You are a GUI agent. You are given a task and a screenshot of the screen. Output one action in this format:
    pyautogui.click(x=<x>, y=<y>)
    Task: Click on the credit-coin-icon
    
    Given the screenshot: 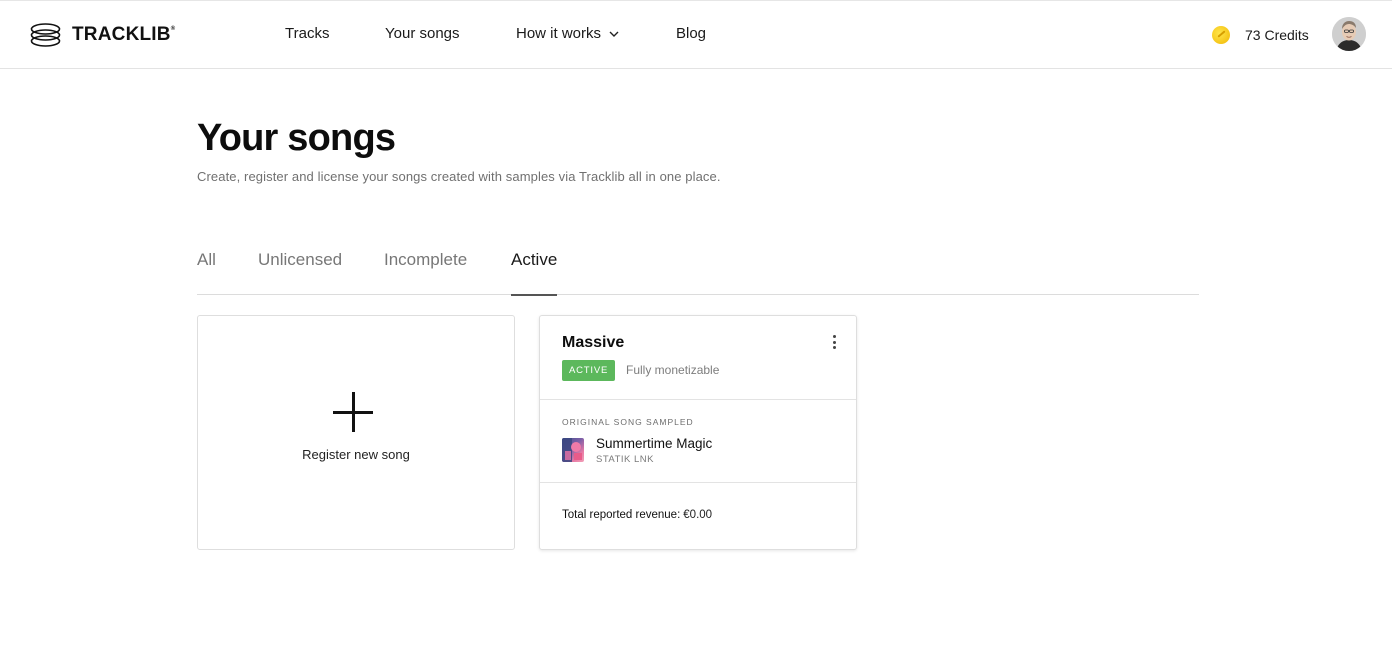 What is the action you would take?
    pyautogui.click(x=1221, y=35)
    